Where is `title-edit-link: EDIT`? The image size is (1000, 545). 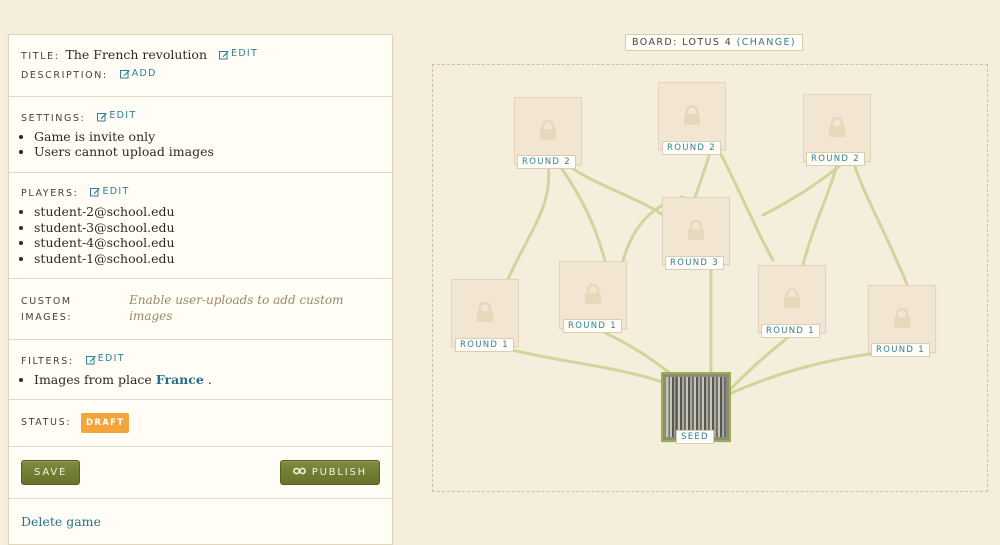 title-edit-link: EDIT is located at coordinates (238, 54).